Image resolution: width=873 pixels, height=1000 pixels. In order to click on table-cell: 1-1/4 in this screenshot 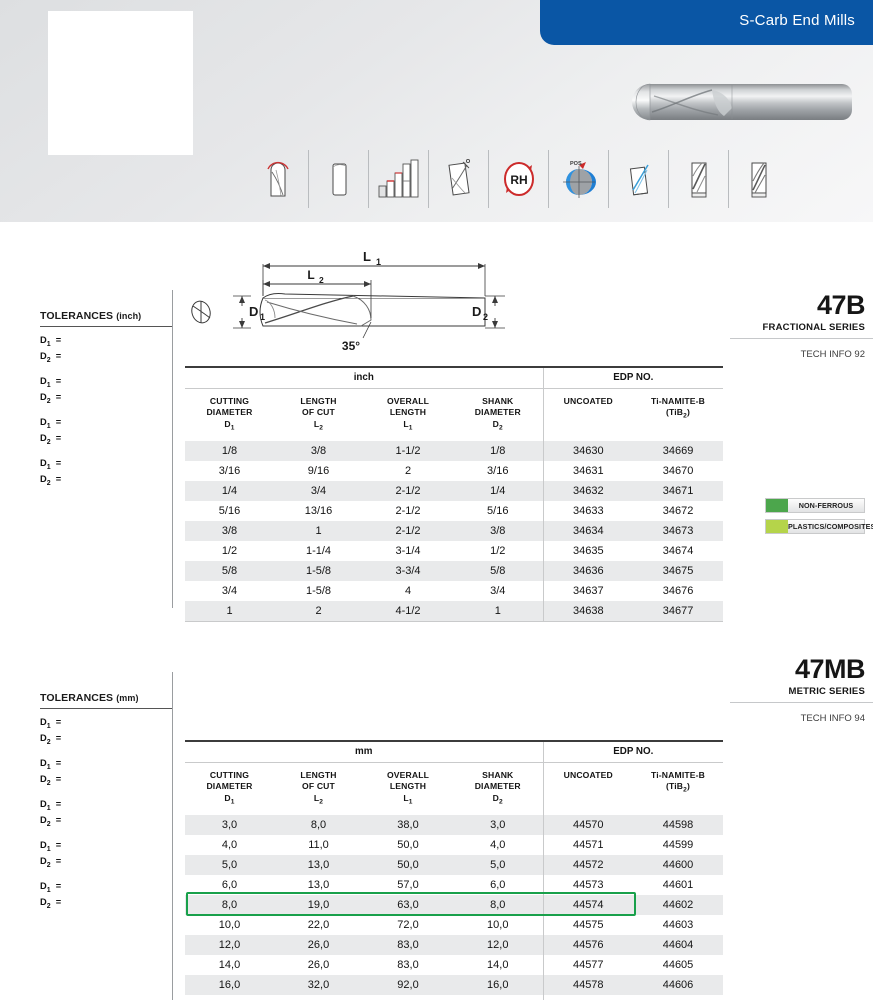, I will do `click(318, 551)`.